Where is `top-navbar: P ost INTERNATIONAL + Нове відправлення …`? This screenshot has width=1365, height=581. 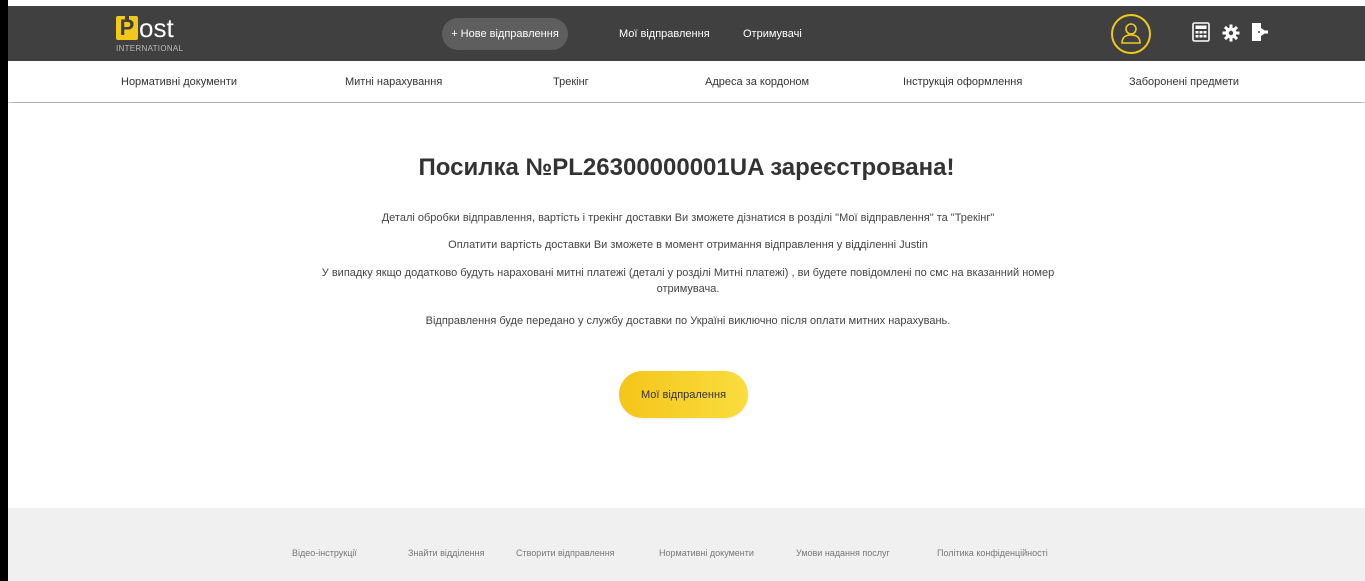 top-navbar: P ost INTERNATIONAL + Нове відправлення … is located at coordinates (686, 33).